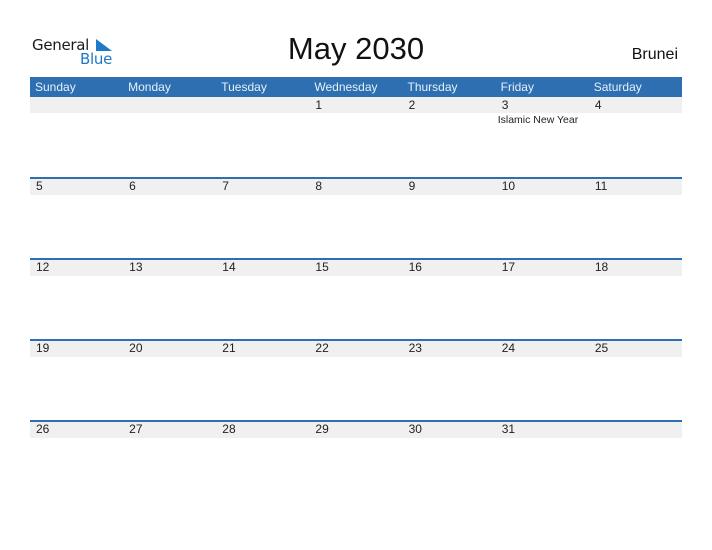 This screenshot has height=550, width=712. Describe the element at coordinates (538, 120) in the screenshot. I see `holiday-event: Islamic New Year` at that location.